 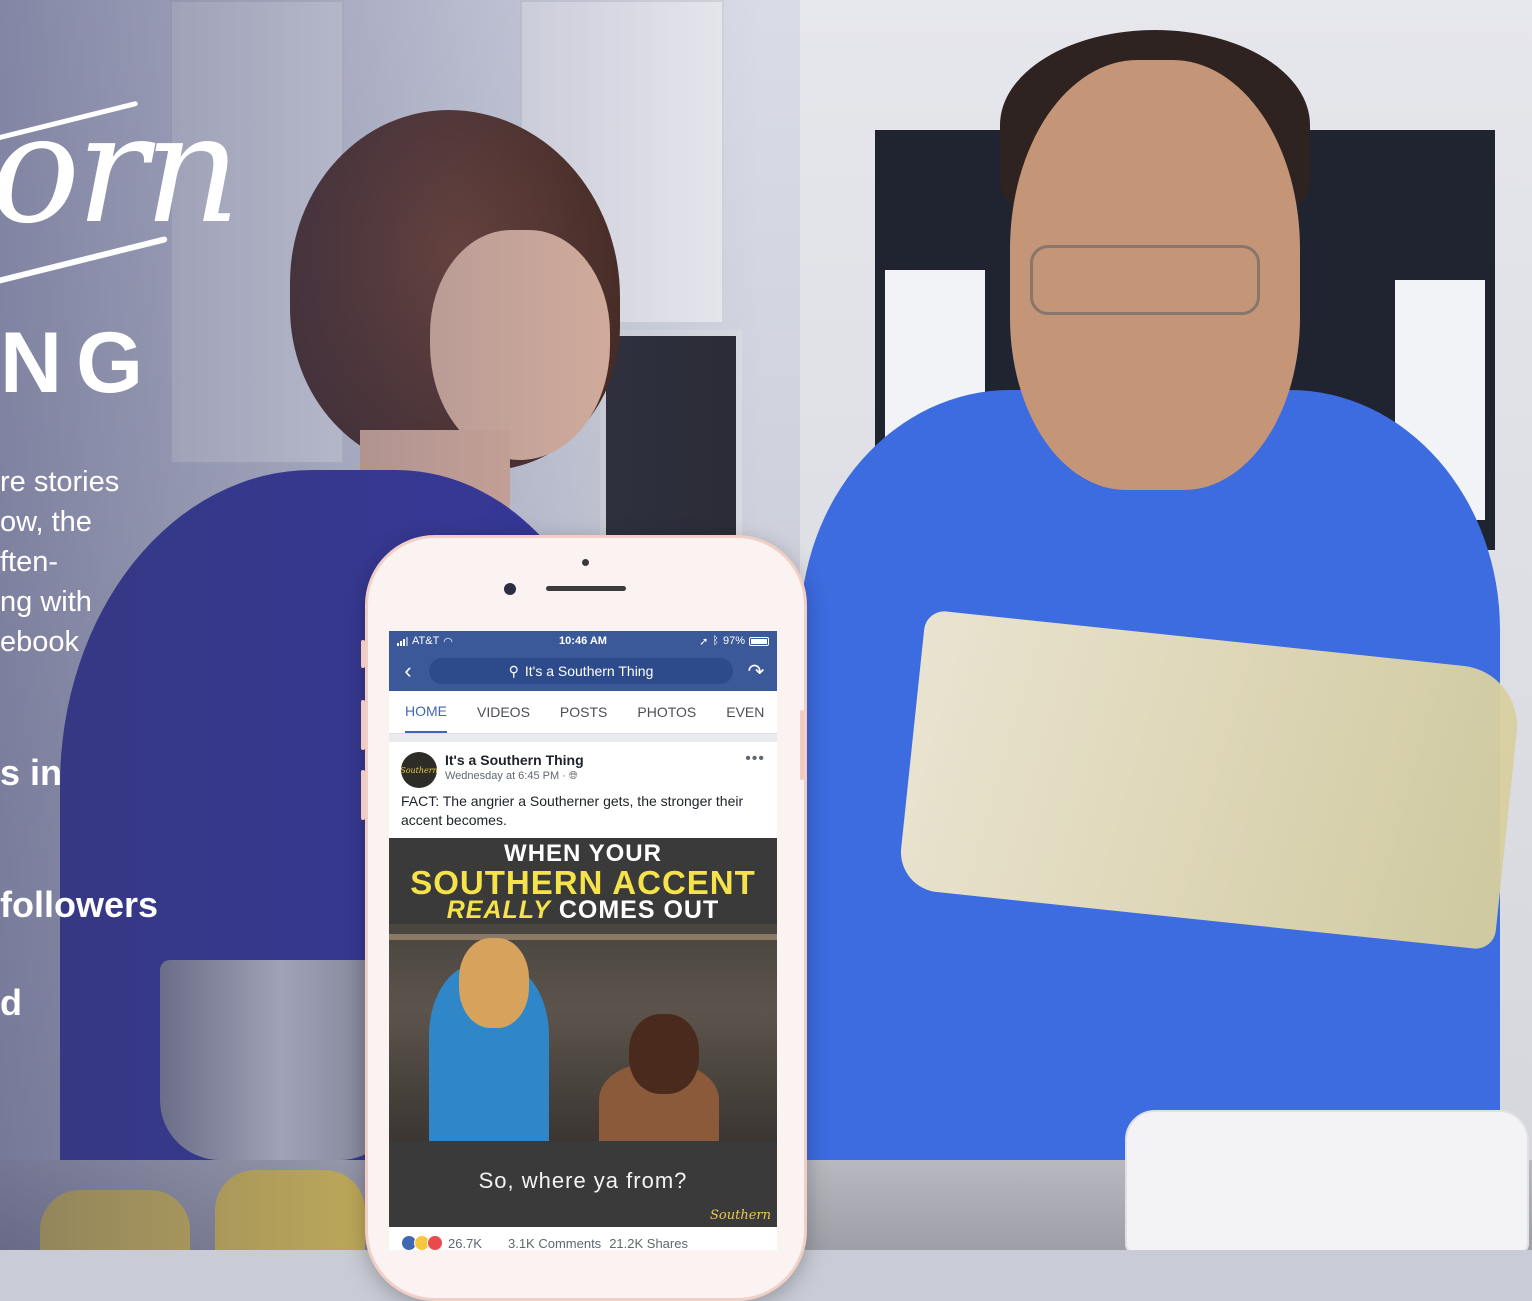 I want to click on video-headline-line3: REALLY COMES OUT, so click(x=583, y=910).